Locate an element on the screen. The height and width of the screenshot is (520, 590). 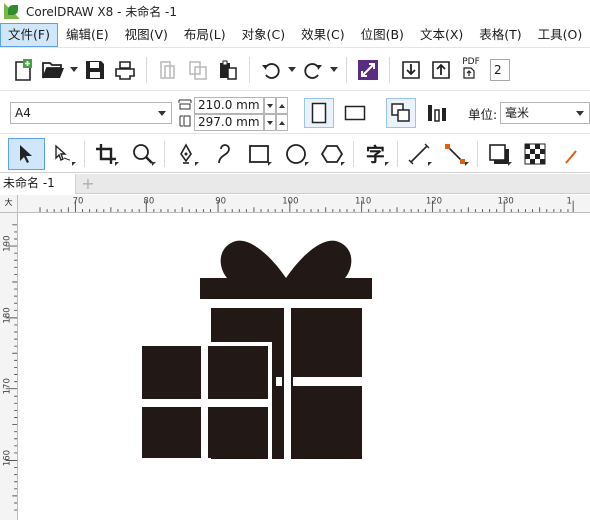
eyedropper-tool is located at coordinates (571, 154).